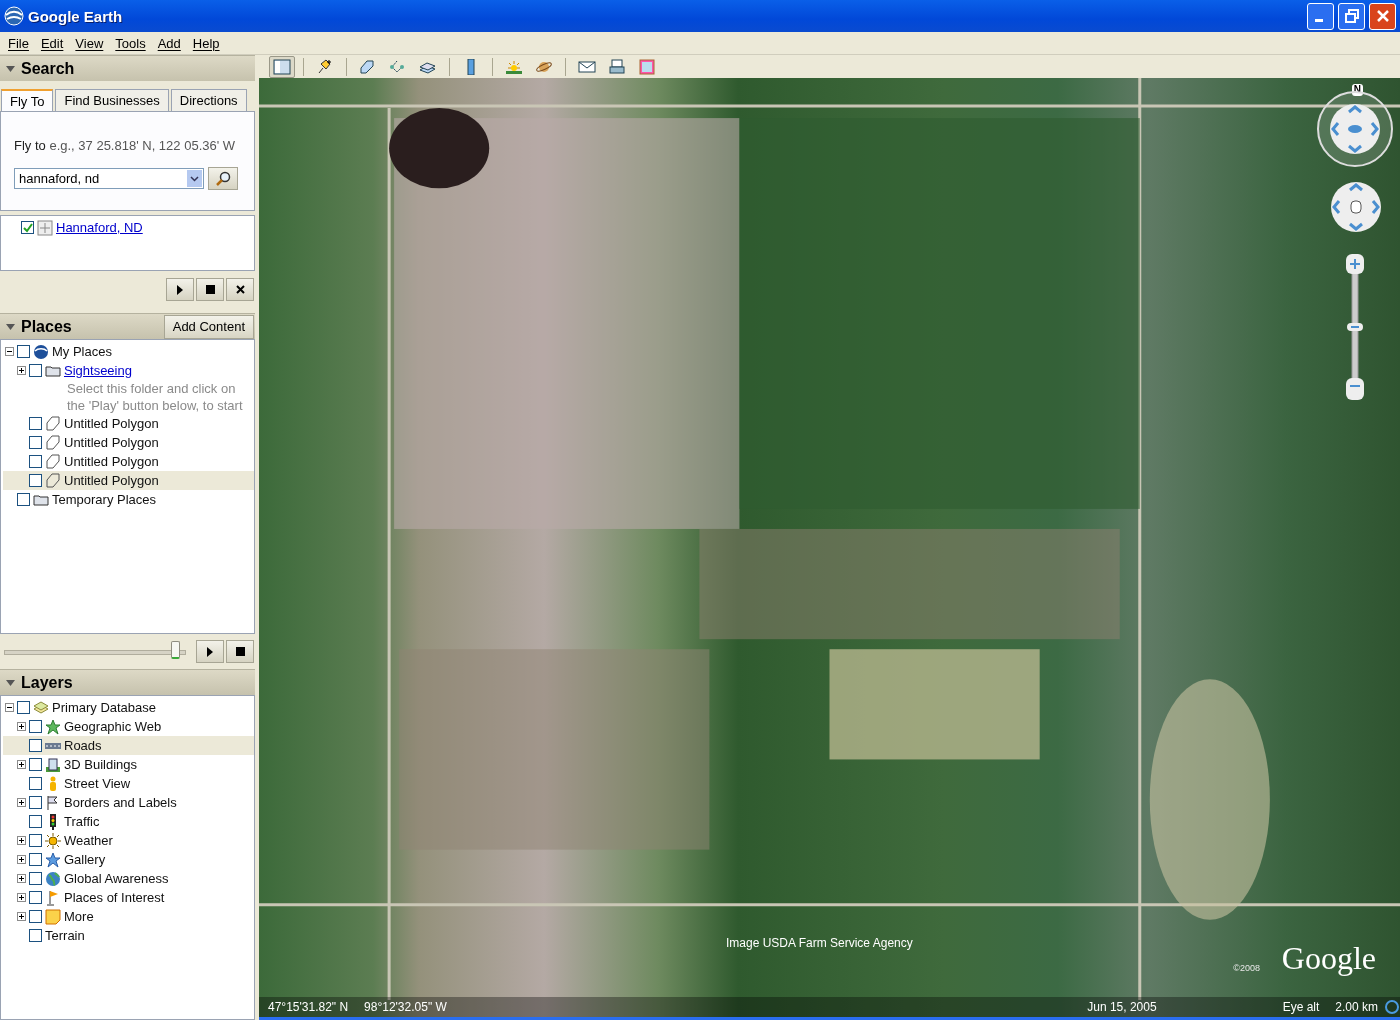 This screenshot has width=1400, height=1020. What do you see at coordinates (112, 100) in the screenshot?
I see `tab: Find Businesses` at bounding box center [112, 100].